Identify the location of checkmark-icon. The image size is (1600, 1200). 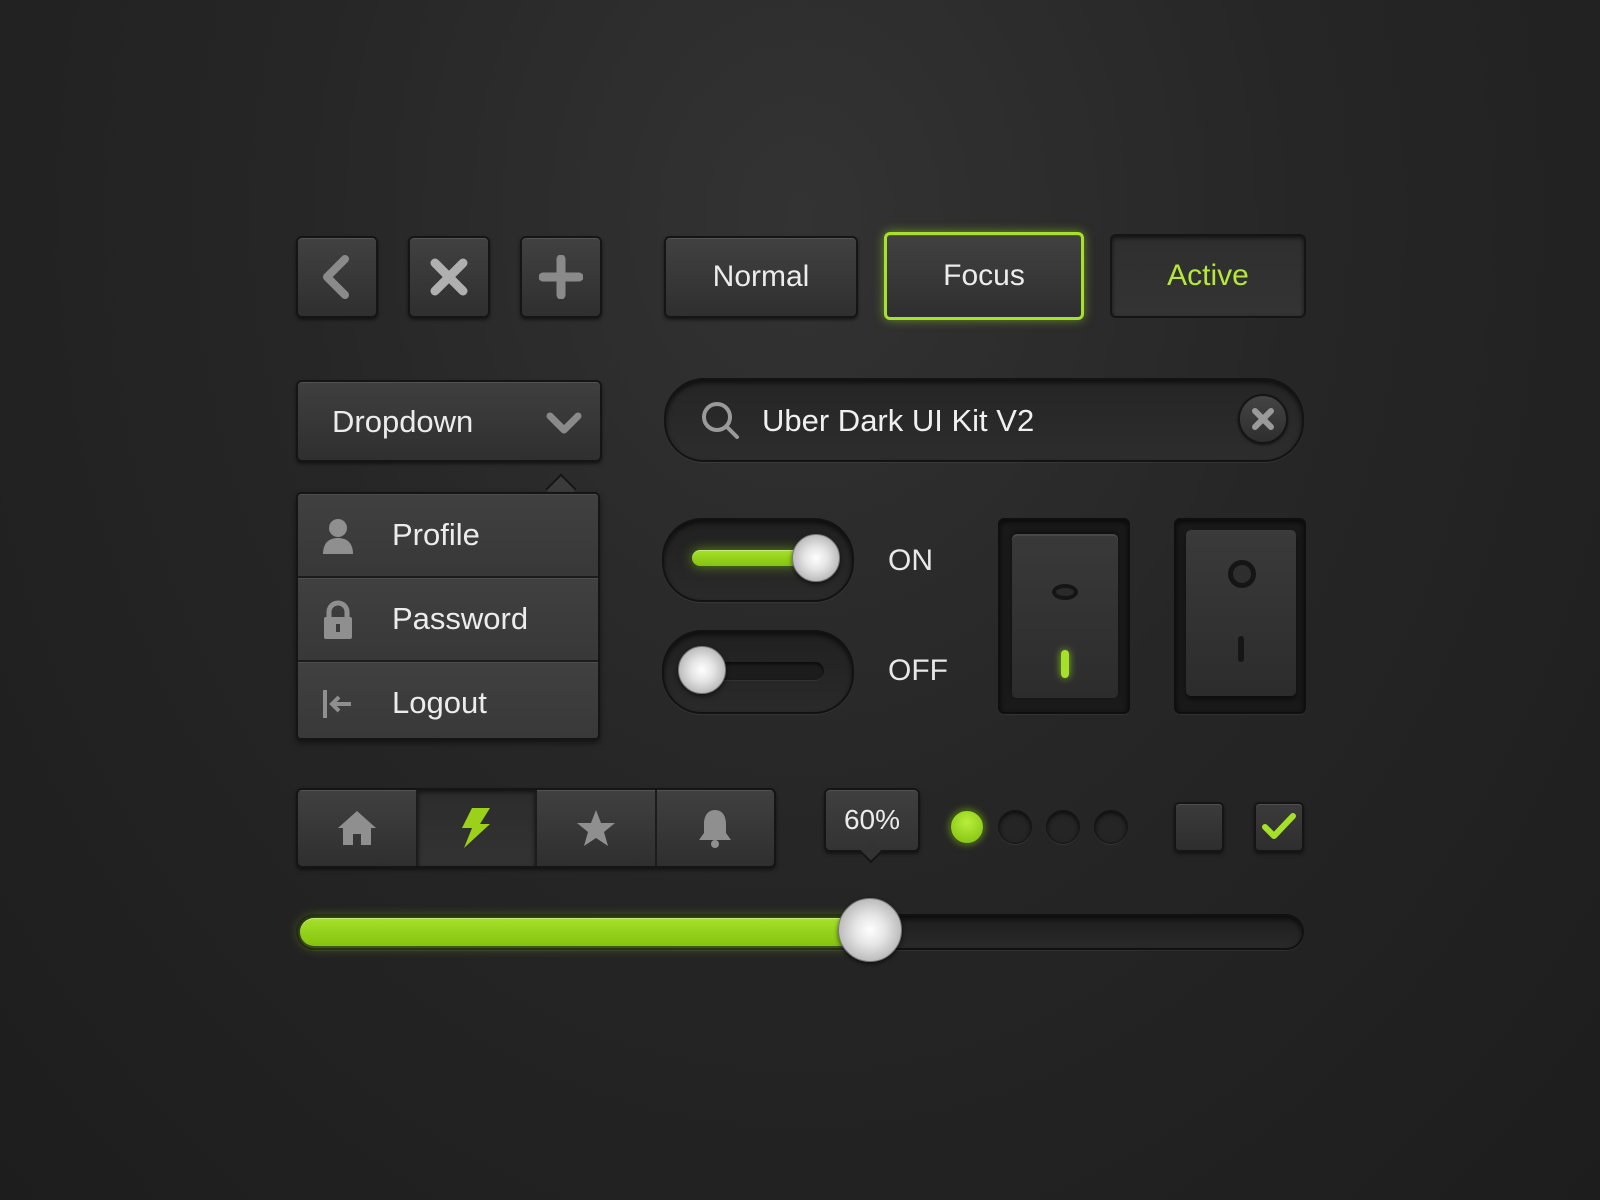
(1279, 826).